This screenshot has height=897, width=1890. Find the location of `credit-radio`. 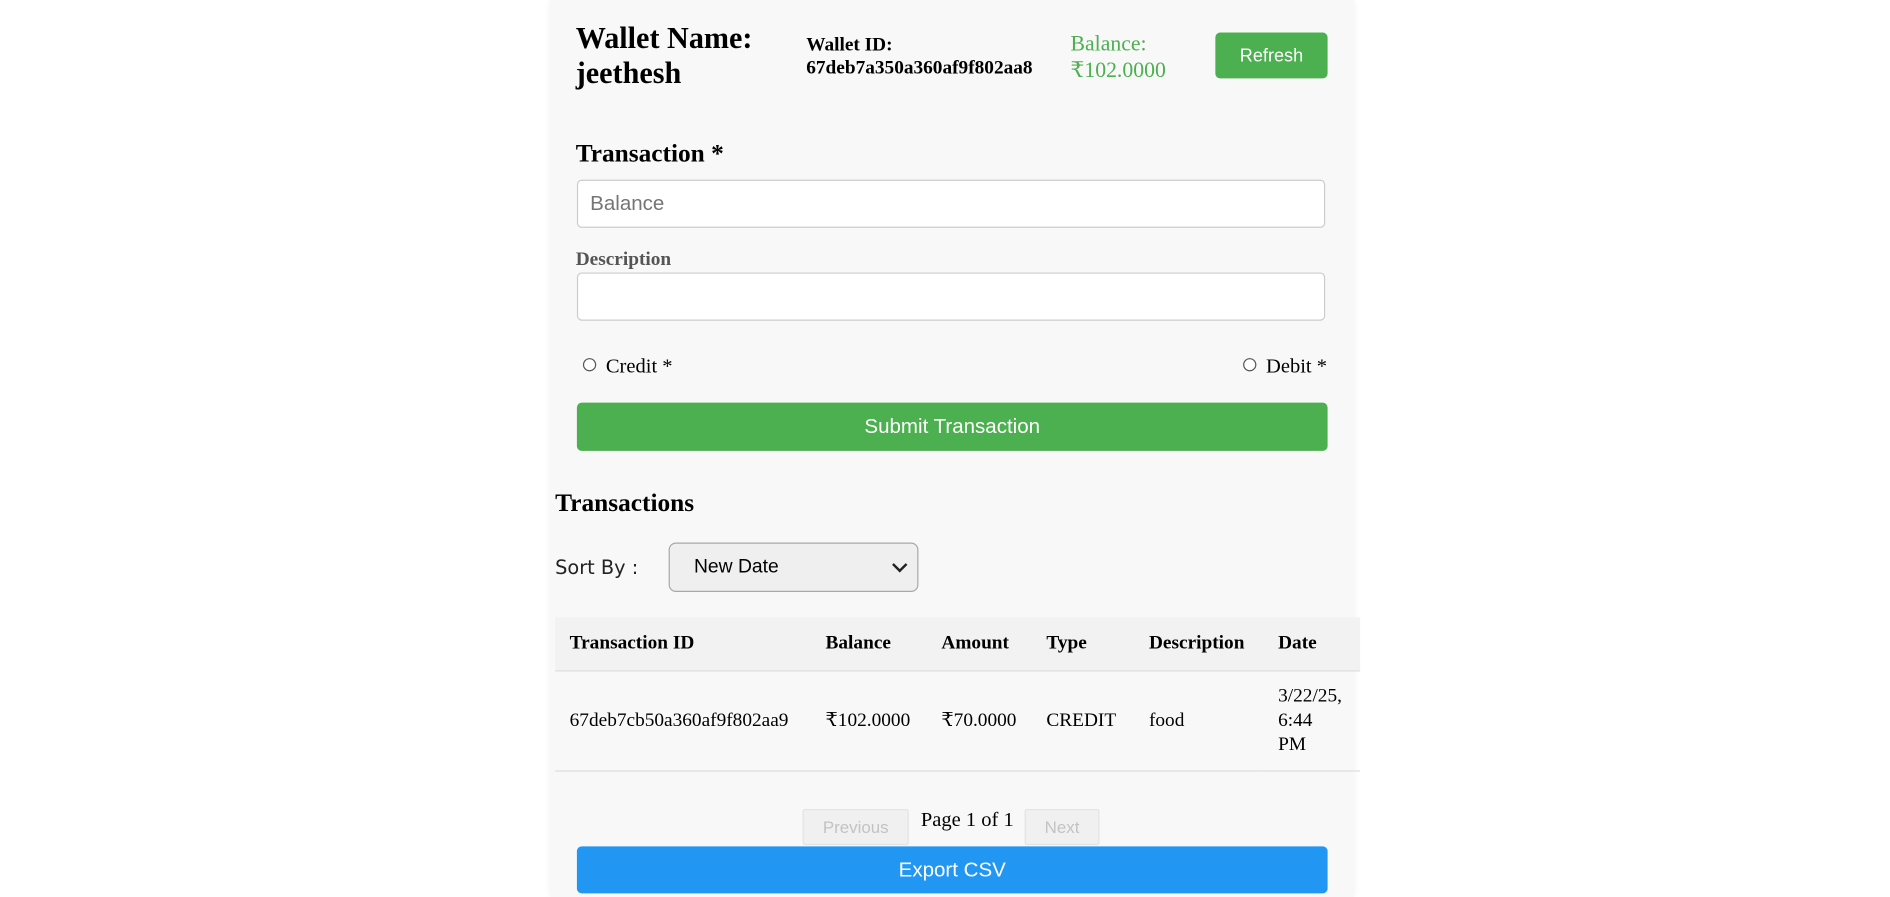

credit-radio is located at coordinates (589, 364).